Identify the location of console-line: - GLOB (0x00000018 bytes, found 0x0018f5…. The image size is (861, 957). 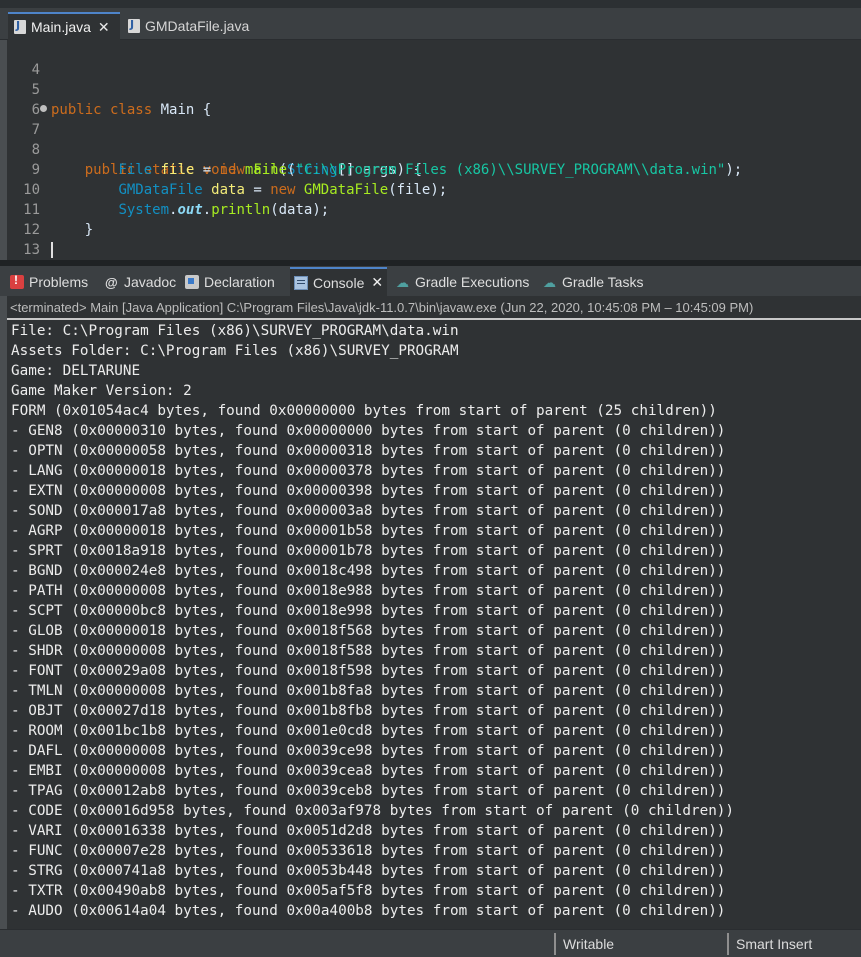
(368, 631).